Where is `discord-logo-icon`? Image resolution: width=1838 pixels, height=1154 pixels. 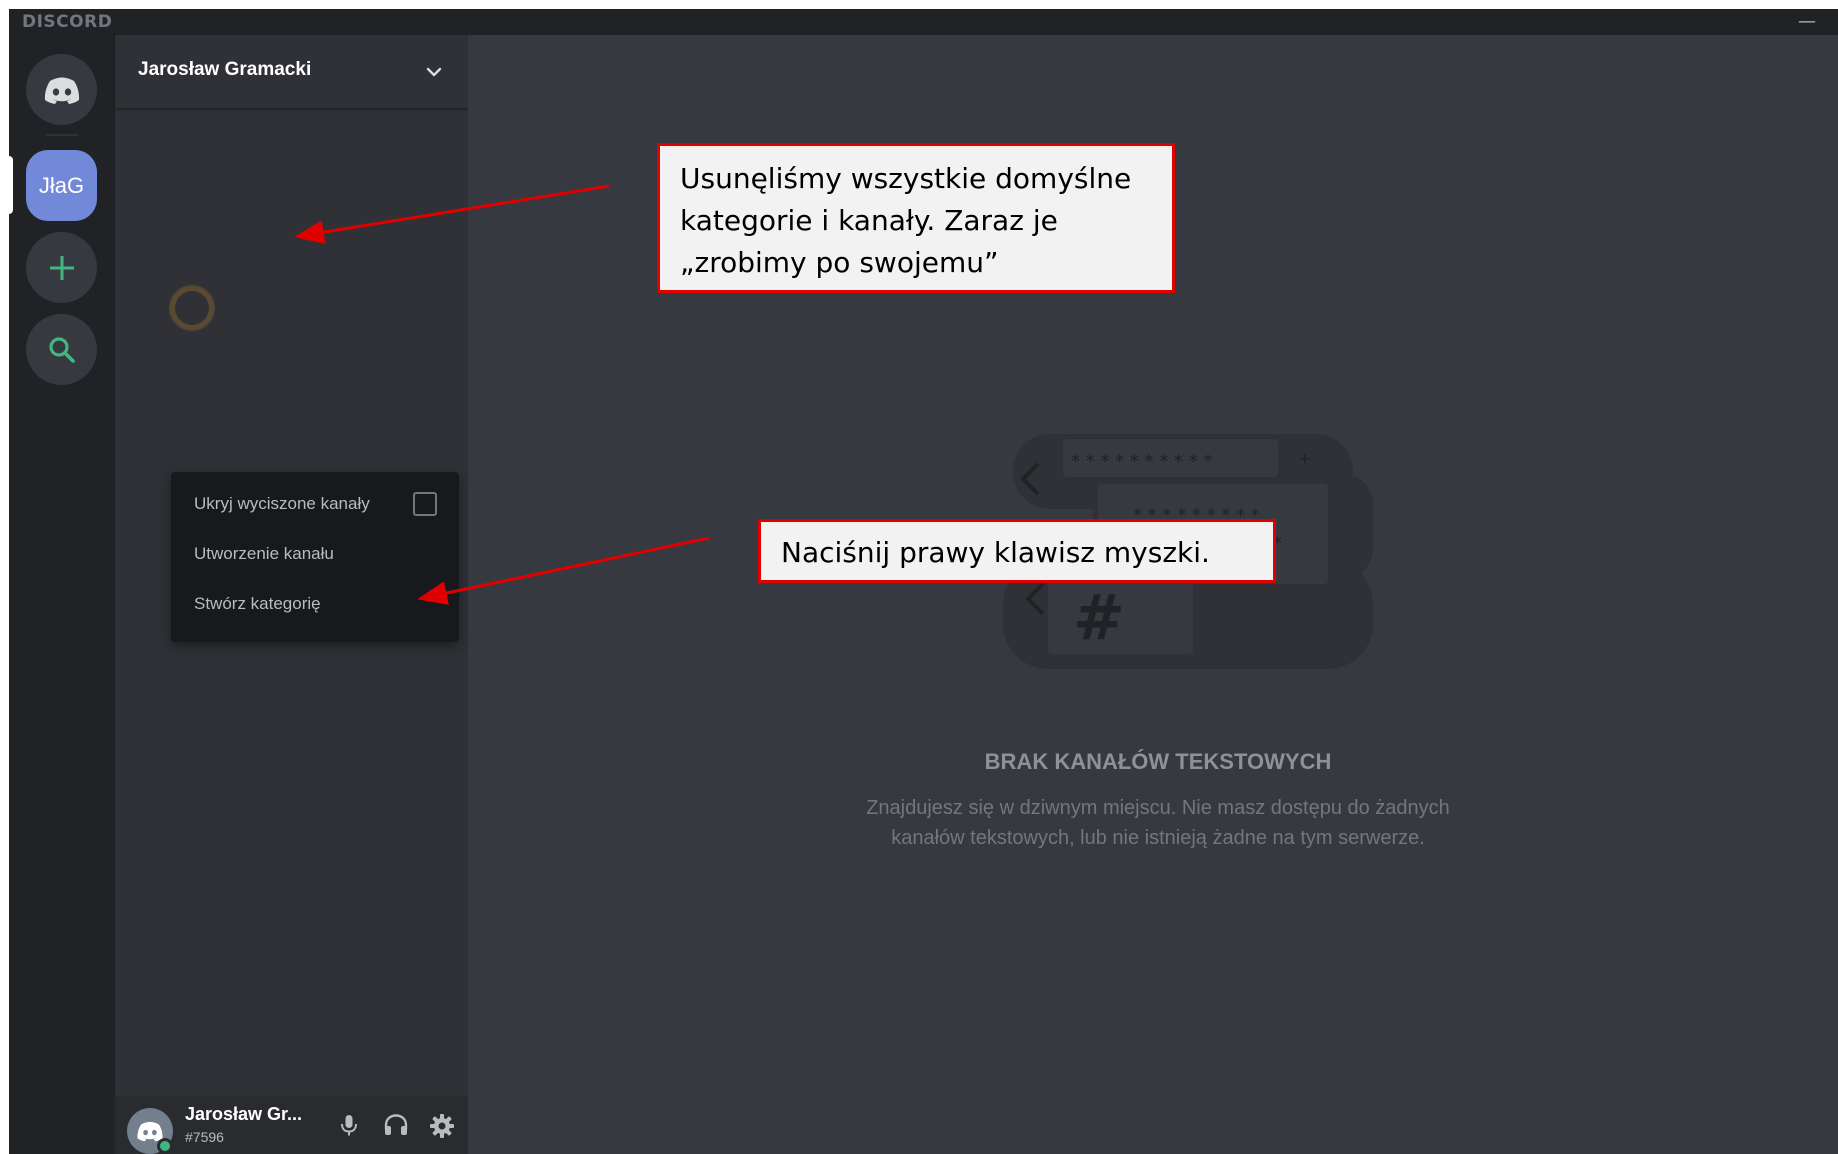 discord-logo-icon is located at coordinates (61, 90).